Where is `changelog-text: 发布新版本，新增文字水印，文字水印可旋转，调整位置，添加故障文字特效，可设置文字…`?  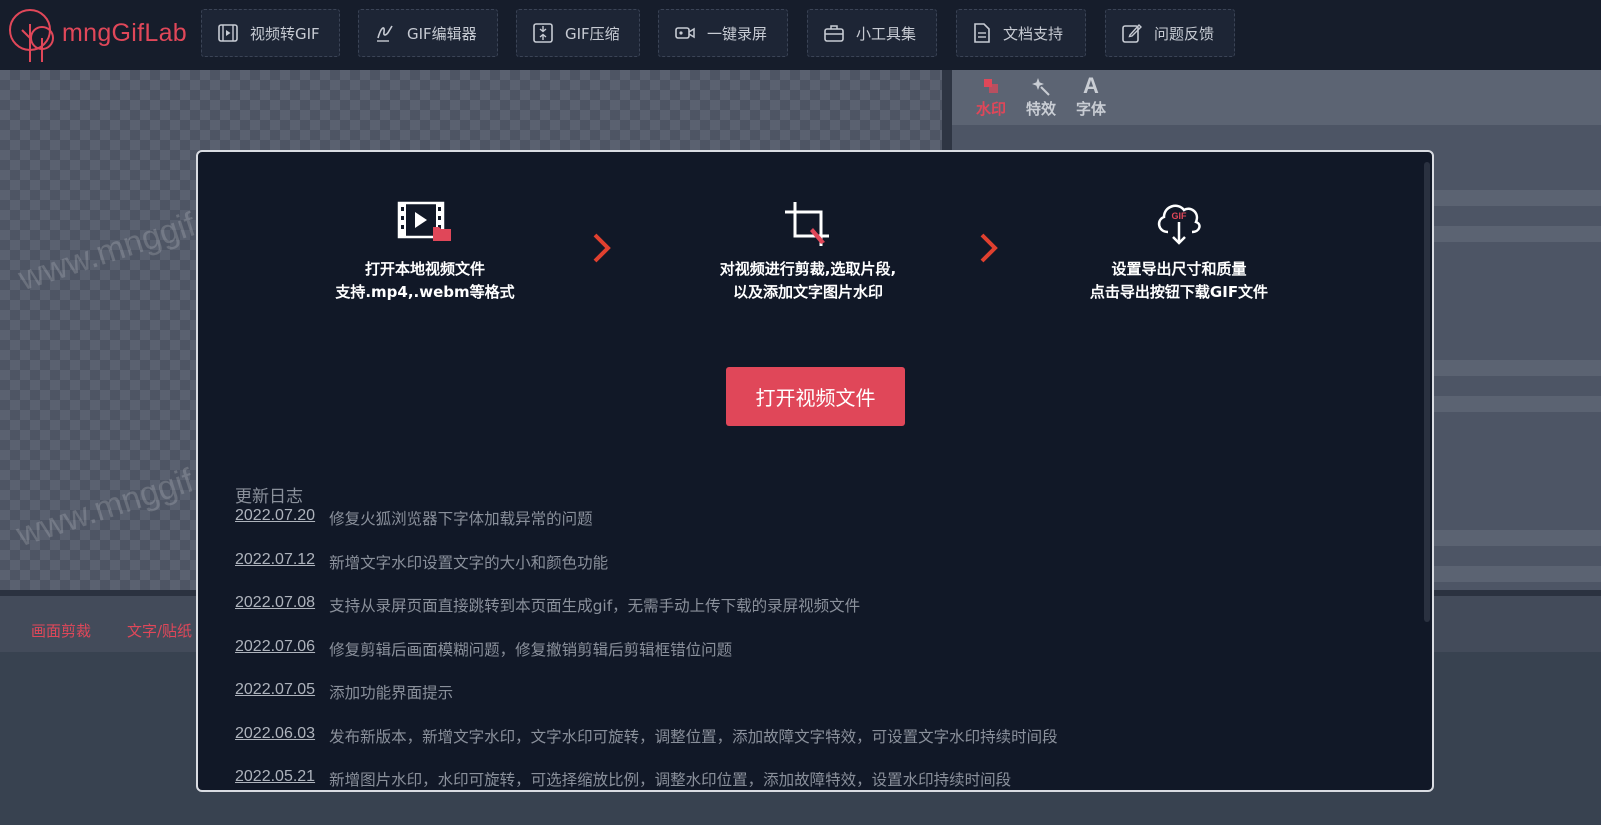 changelog-text: 发布新版本，新增文字水印，文字水印可旋转，调整位置，添加故障文字特效，可设置文字… is located at coordinates (693, 736).